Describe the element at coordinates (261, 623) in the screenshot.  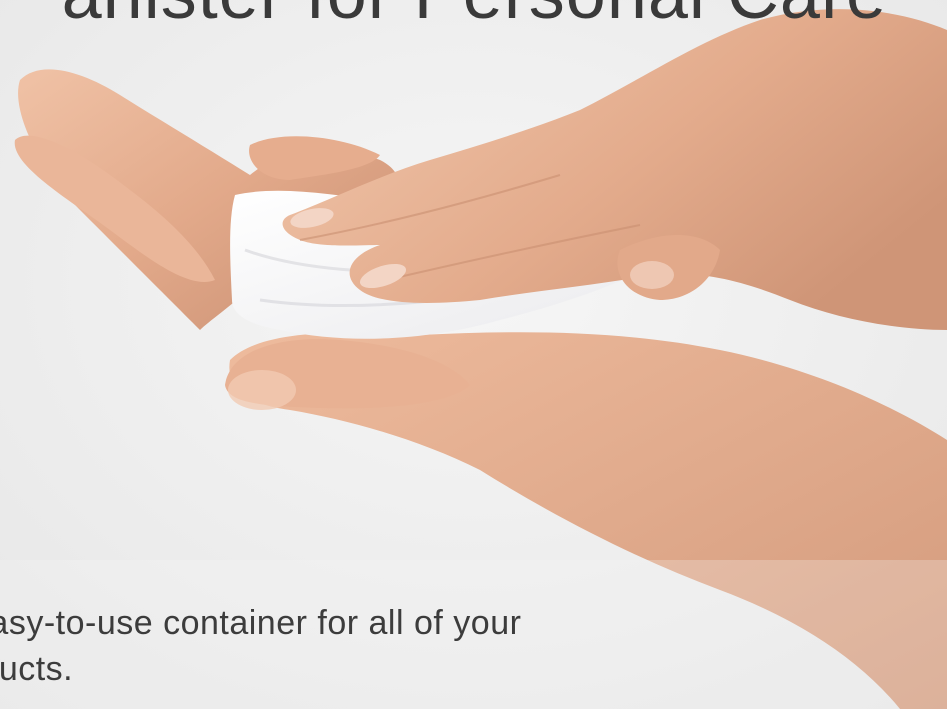
I see `tagline-line-1: easy-to-use container for all of your` at that location.